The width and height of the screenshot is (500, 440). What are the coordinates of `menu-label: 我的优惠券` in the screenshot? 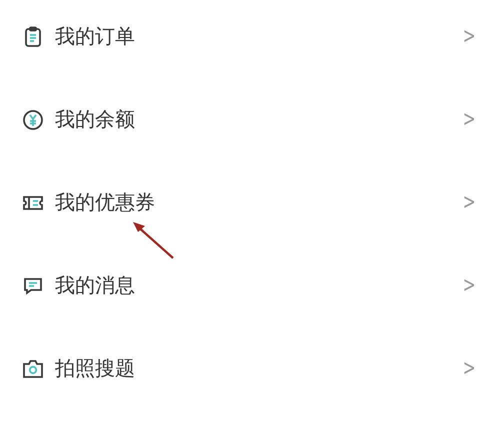 It's located at (257, 202).